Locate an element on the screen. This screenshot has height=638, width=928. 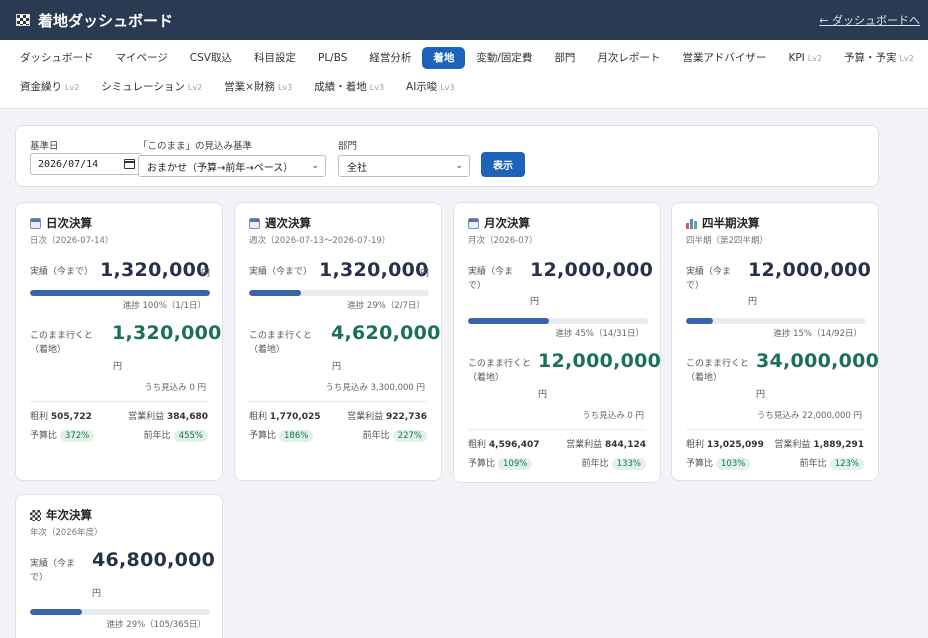
tab-row1-0: ダッシュボード is located at coordinates (58, 58).